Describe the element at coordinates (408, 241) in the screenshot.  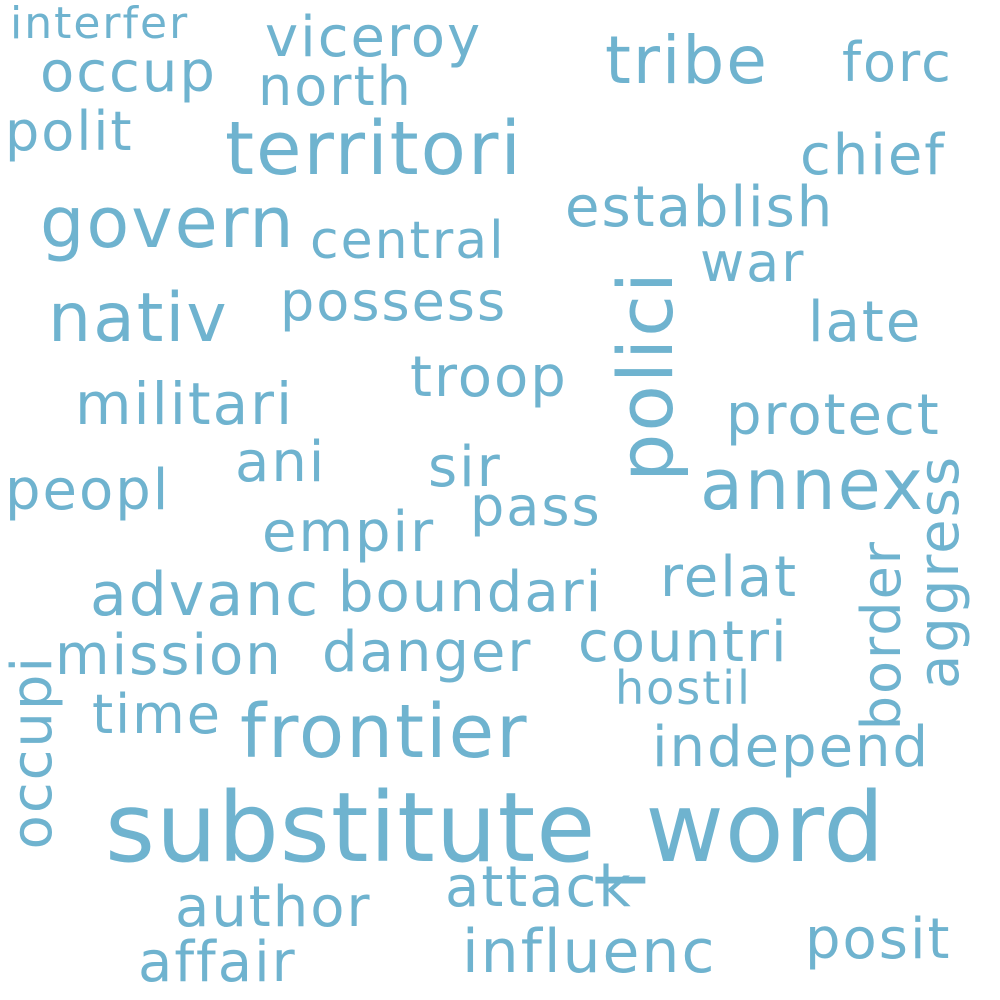
I see `word-central: central` at that location.